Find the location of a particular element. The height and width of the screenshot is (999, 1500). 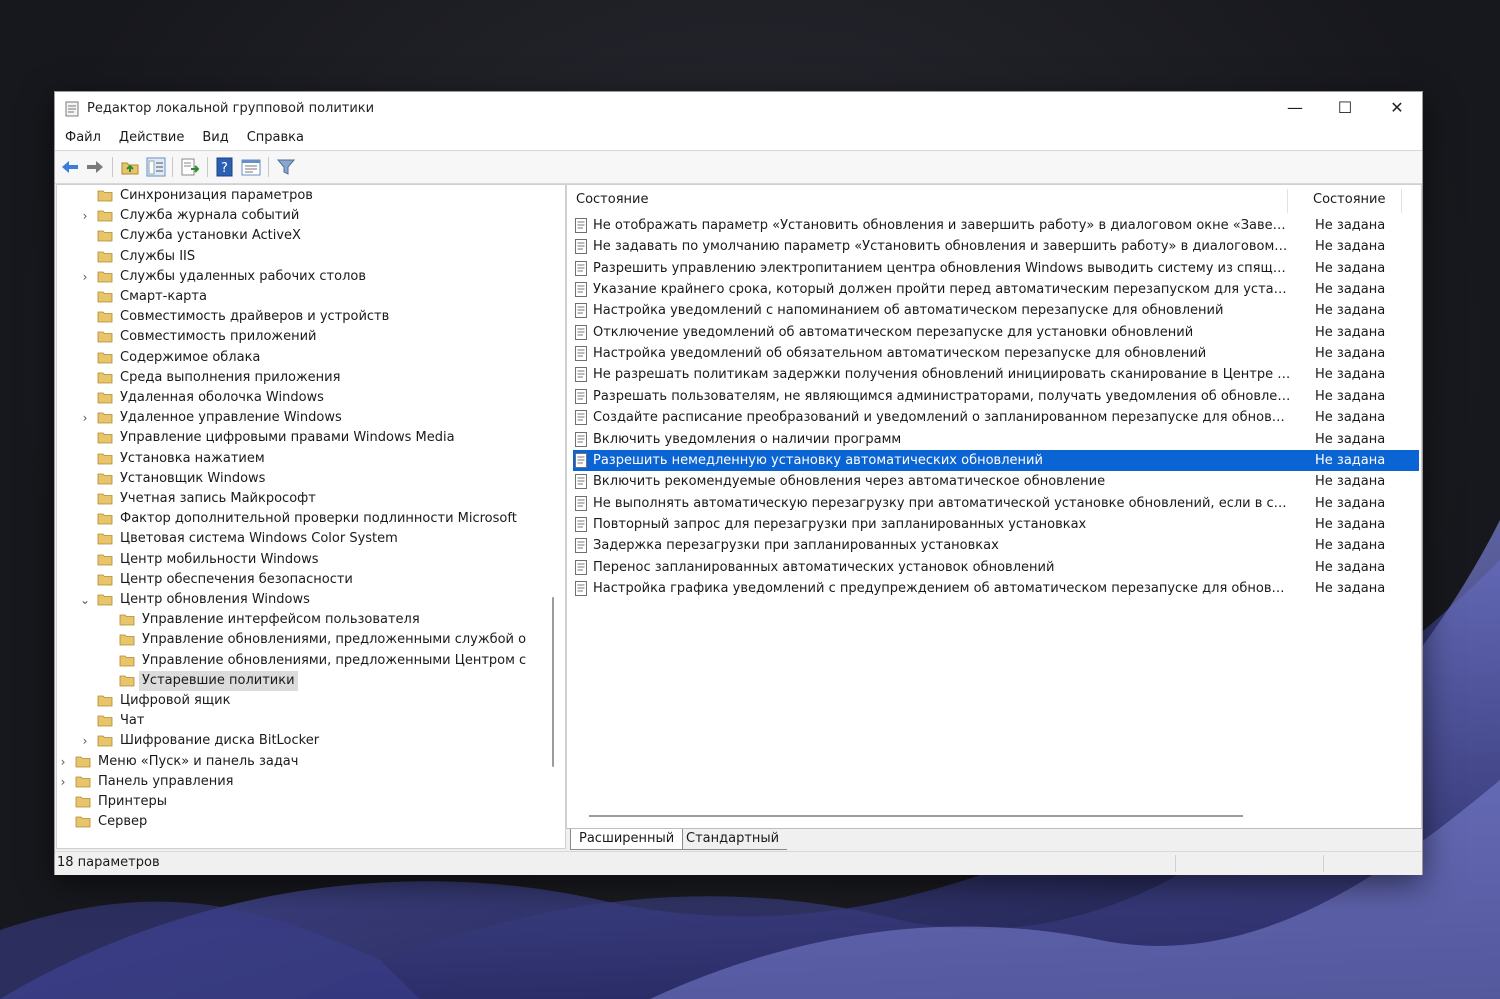

close-button: ✕ is located at coordinates (1397, 109).